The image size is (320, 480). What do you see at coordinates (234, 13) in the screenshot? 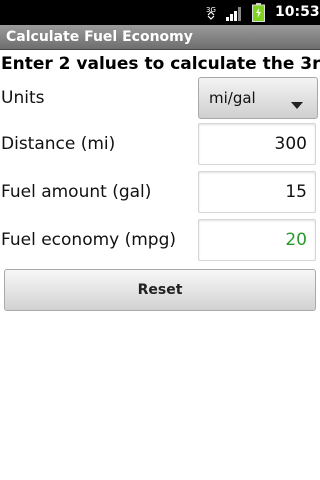
I see `signal-strength-icon` at bounding box center [234, 13].